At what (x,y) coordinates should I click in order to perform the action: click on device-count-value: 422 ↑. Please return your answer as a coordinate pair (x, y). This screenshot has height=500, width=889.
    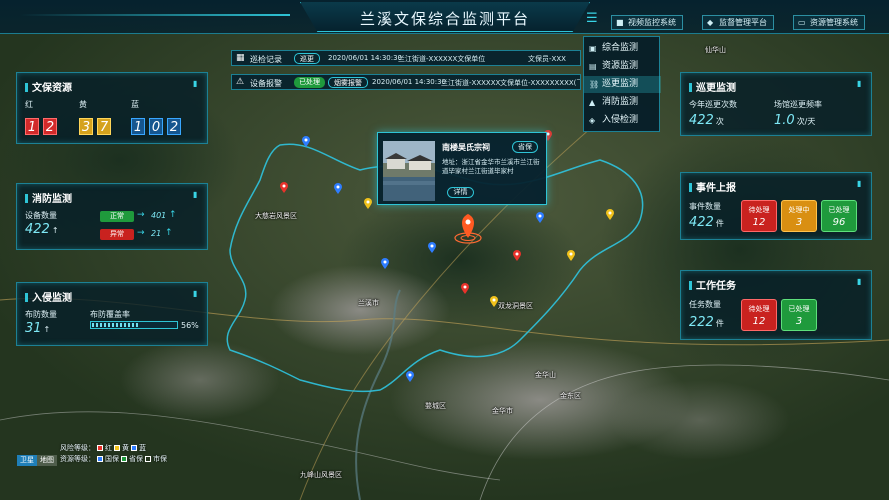
    Looking at the image, I should click on (42, 229).